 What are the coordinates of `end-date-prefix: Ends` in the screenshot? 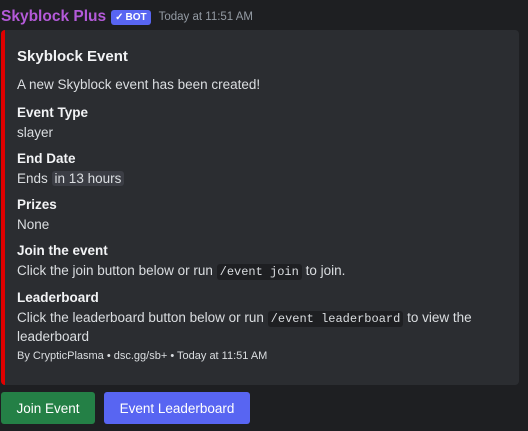 It's located at (32, 178).